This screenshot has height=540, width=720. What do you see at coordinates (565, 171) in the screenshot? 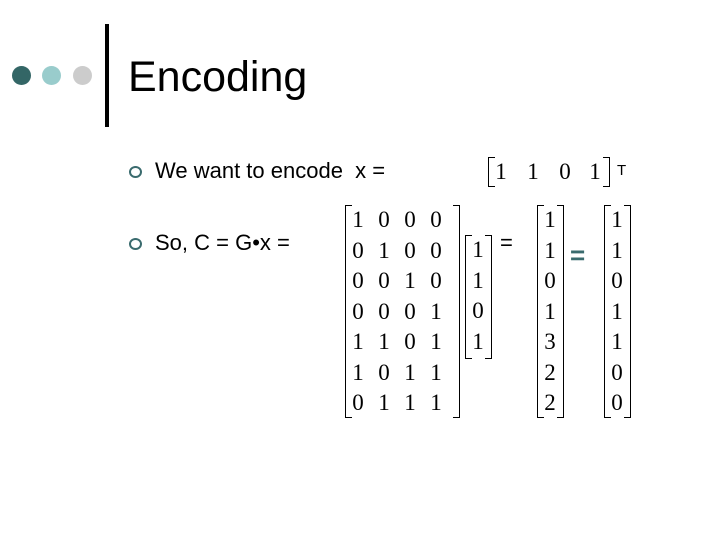
I see `x-value: 0` at bounding box center [565, 171].